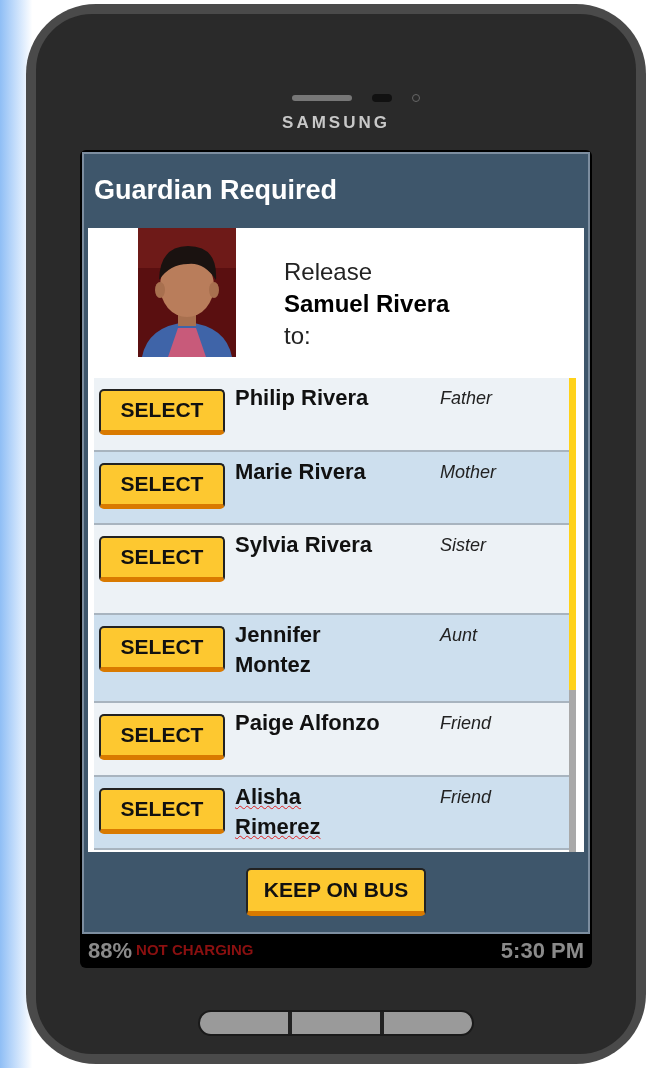 This screenshot has height=1068, width=648. What do you see at coordinates (468, 472) in the screenshot?
I see `relation-label: Mother` at bounding box center [468, 472].